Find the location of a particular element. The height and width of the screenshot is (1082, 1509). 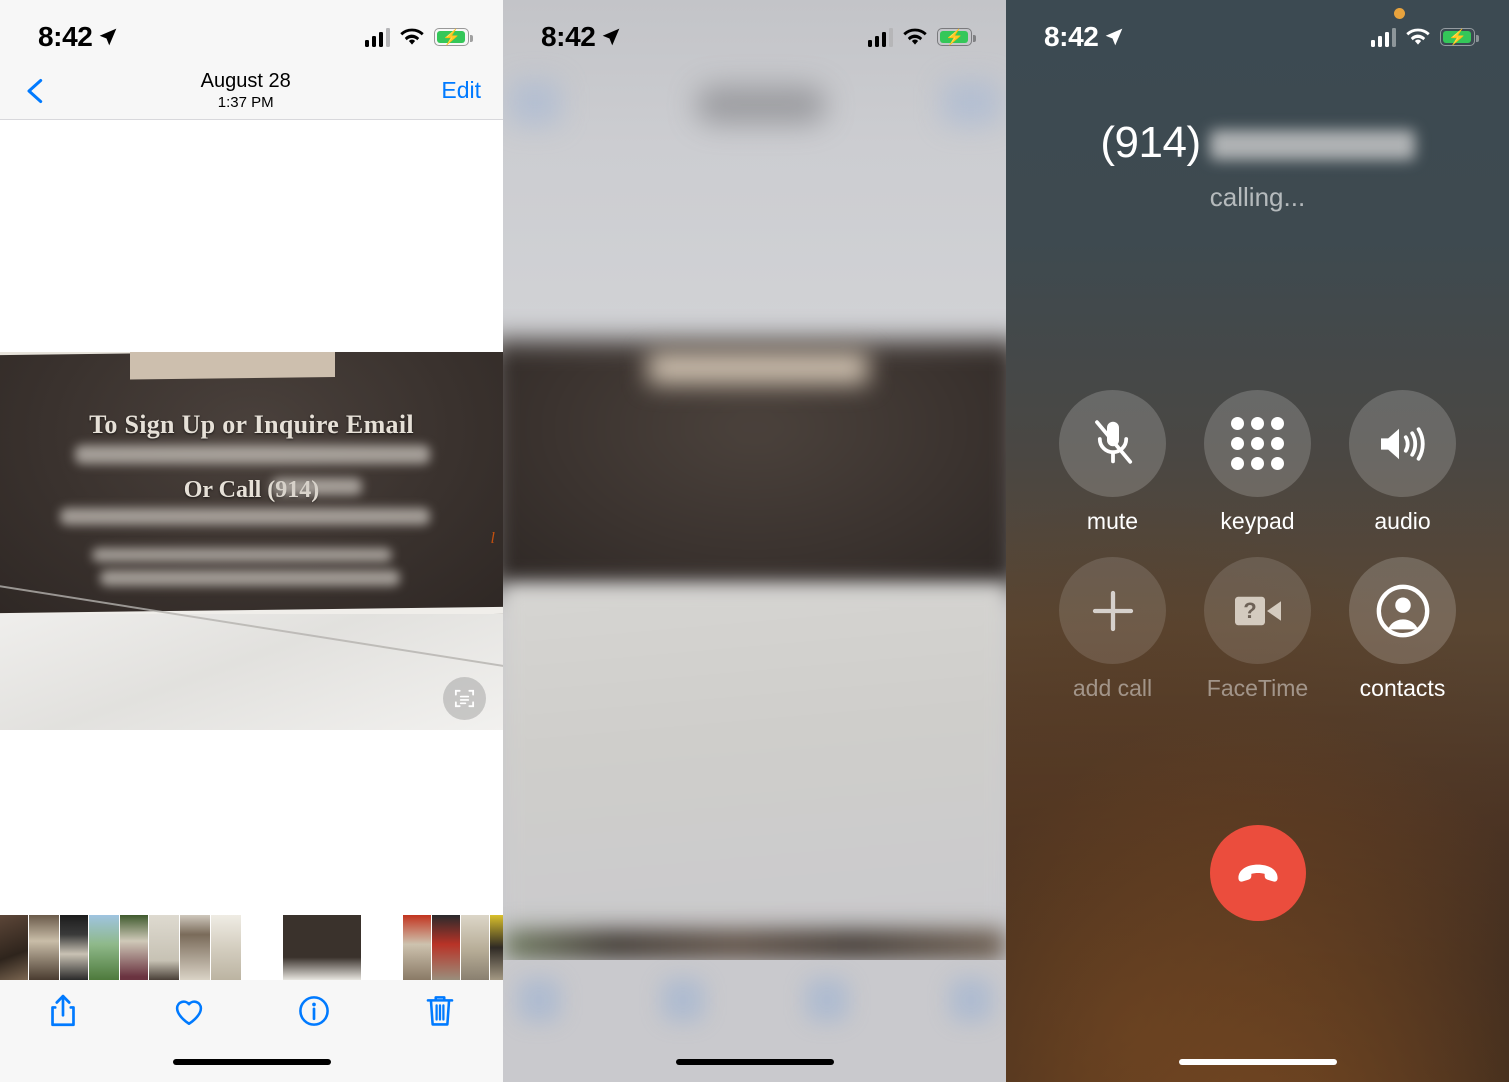

wall-background is located at coordinates (251, 672).